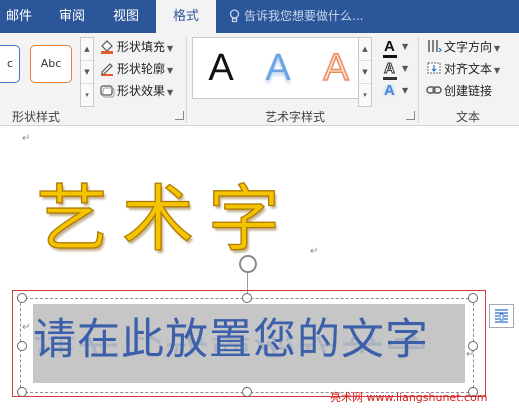 This screenshot has height=415, width=519. Describe the element at coordinates (410, 115) in the screenshot. I see `wordart-styles-launcher-icon` at that location.